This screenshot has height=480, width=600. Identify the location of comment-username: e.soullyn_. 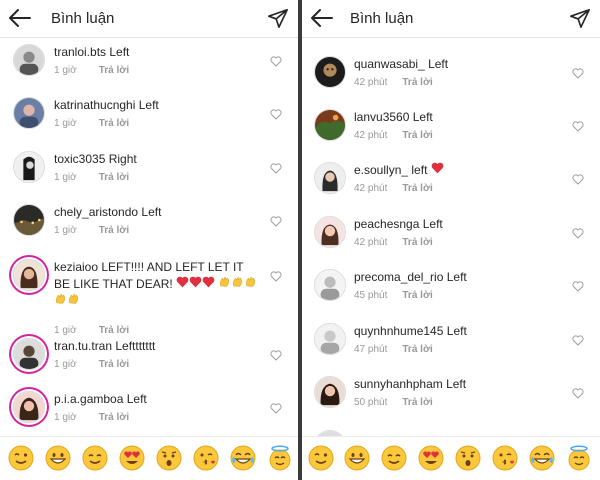
(381, 170).